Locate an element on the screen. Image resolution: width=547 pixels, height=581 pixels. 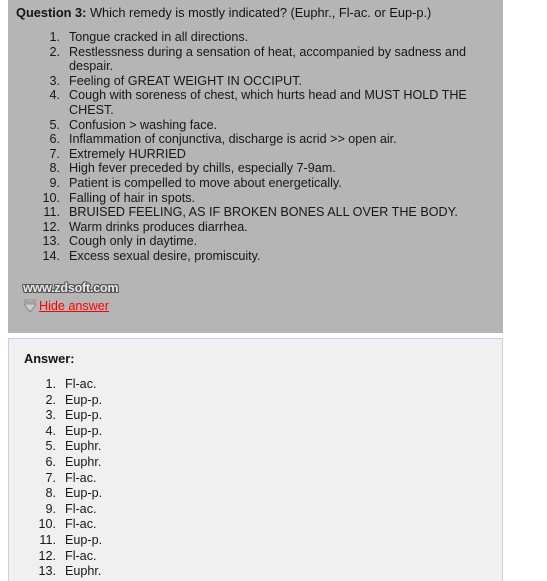
answer-item: 12. Fl-ac. is located at coordinates (255, 557).